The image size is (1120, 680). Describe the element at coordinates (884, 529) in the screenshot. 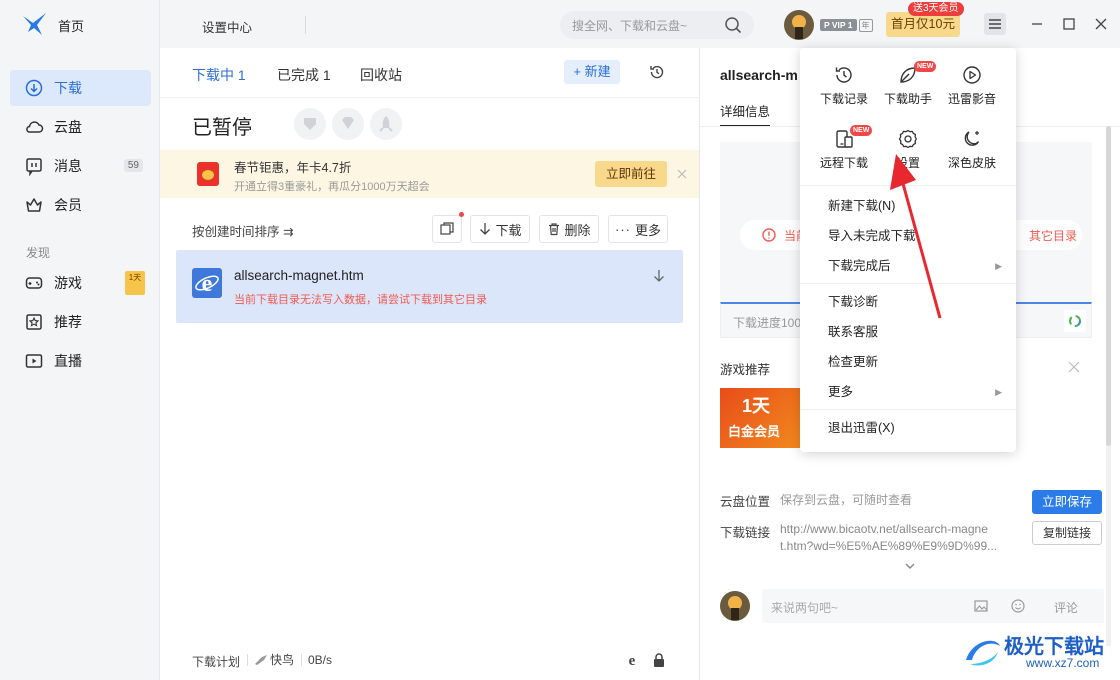

I see `download-link-line1: http://www.bicaotv.net/allsearch-magne` at that location.